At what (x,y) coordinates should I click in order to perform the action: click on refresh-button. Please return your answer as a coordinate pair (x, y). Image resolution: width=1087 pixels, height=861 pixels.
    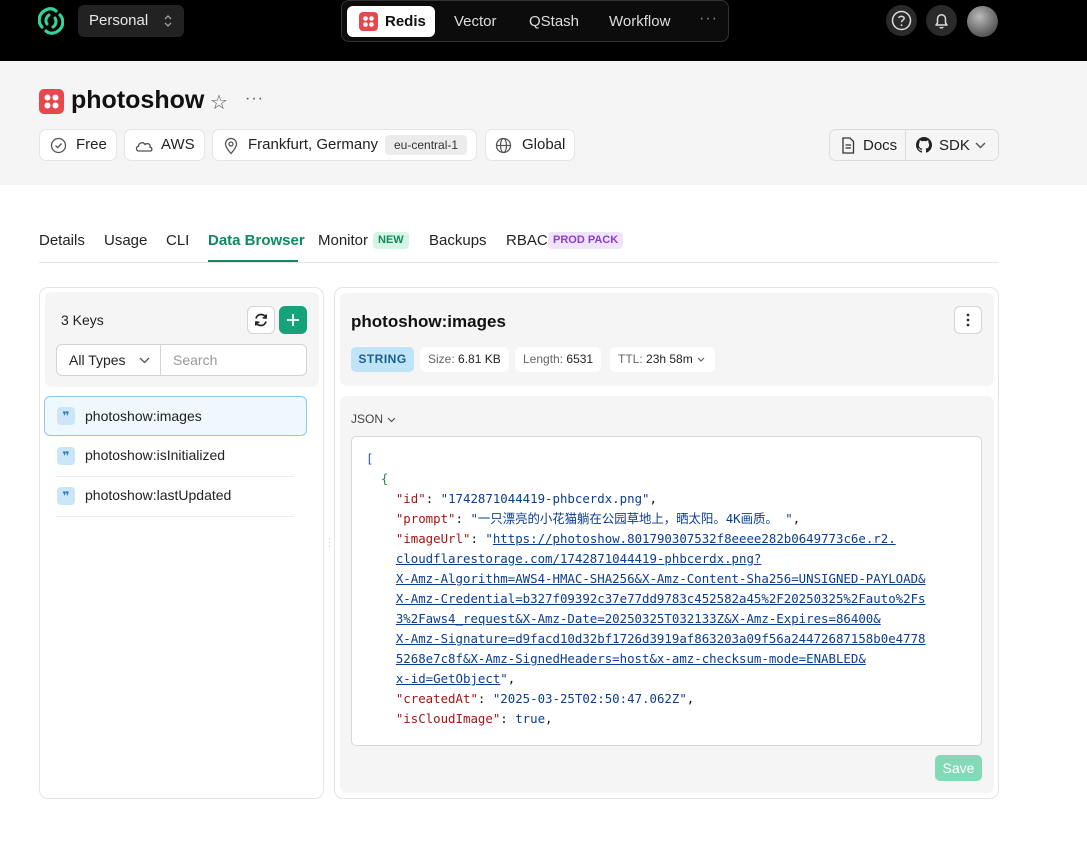
    Looking at the image, I should click on (261, 320).